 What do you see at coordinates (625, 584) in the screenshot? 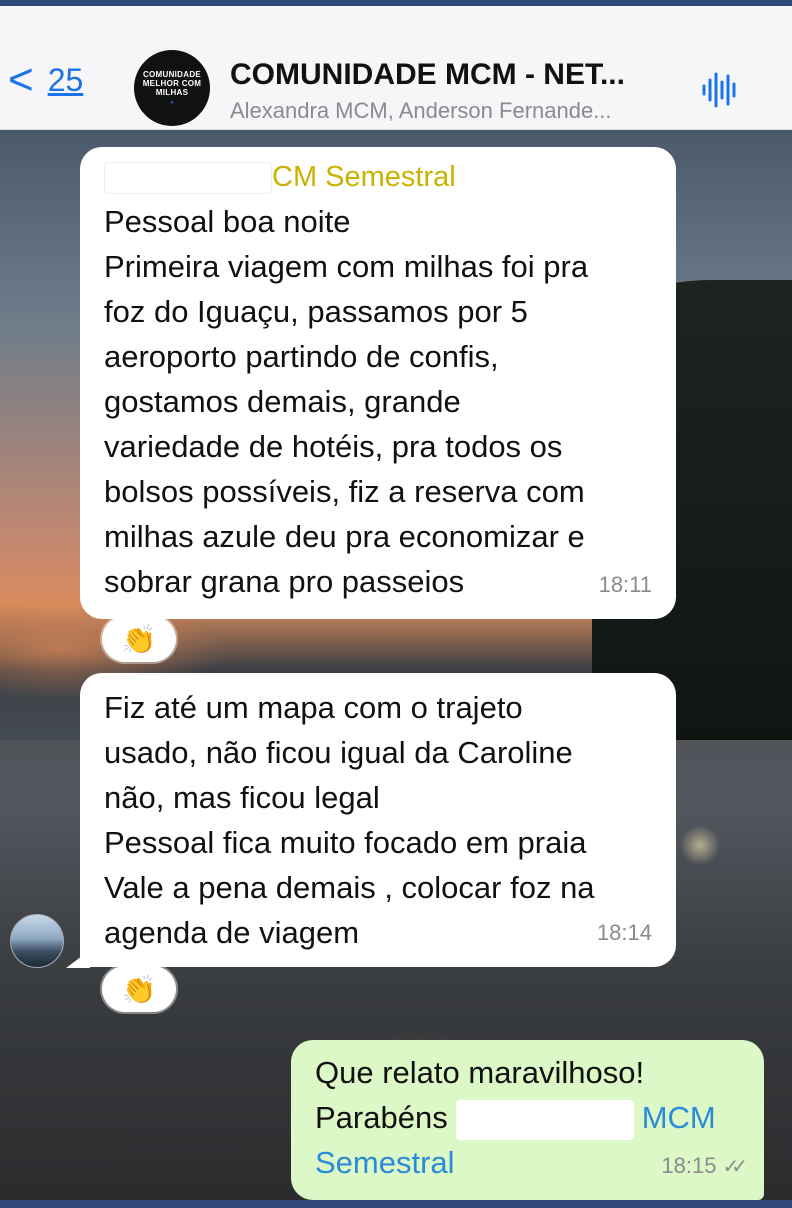
I see `message-timestamp: 18:11` at bounding box center [625, 584].